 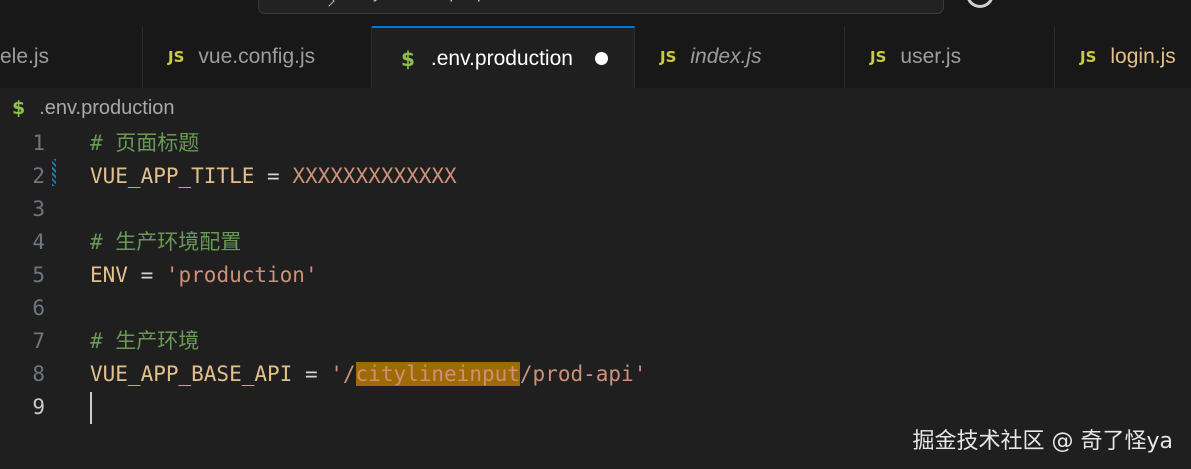 I want to click on code-content: VUE_APP_TITLE = XXXXXXXXXXXXX, so click(x=273, y=176).